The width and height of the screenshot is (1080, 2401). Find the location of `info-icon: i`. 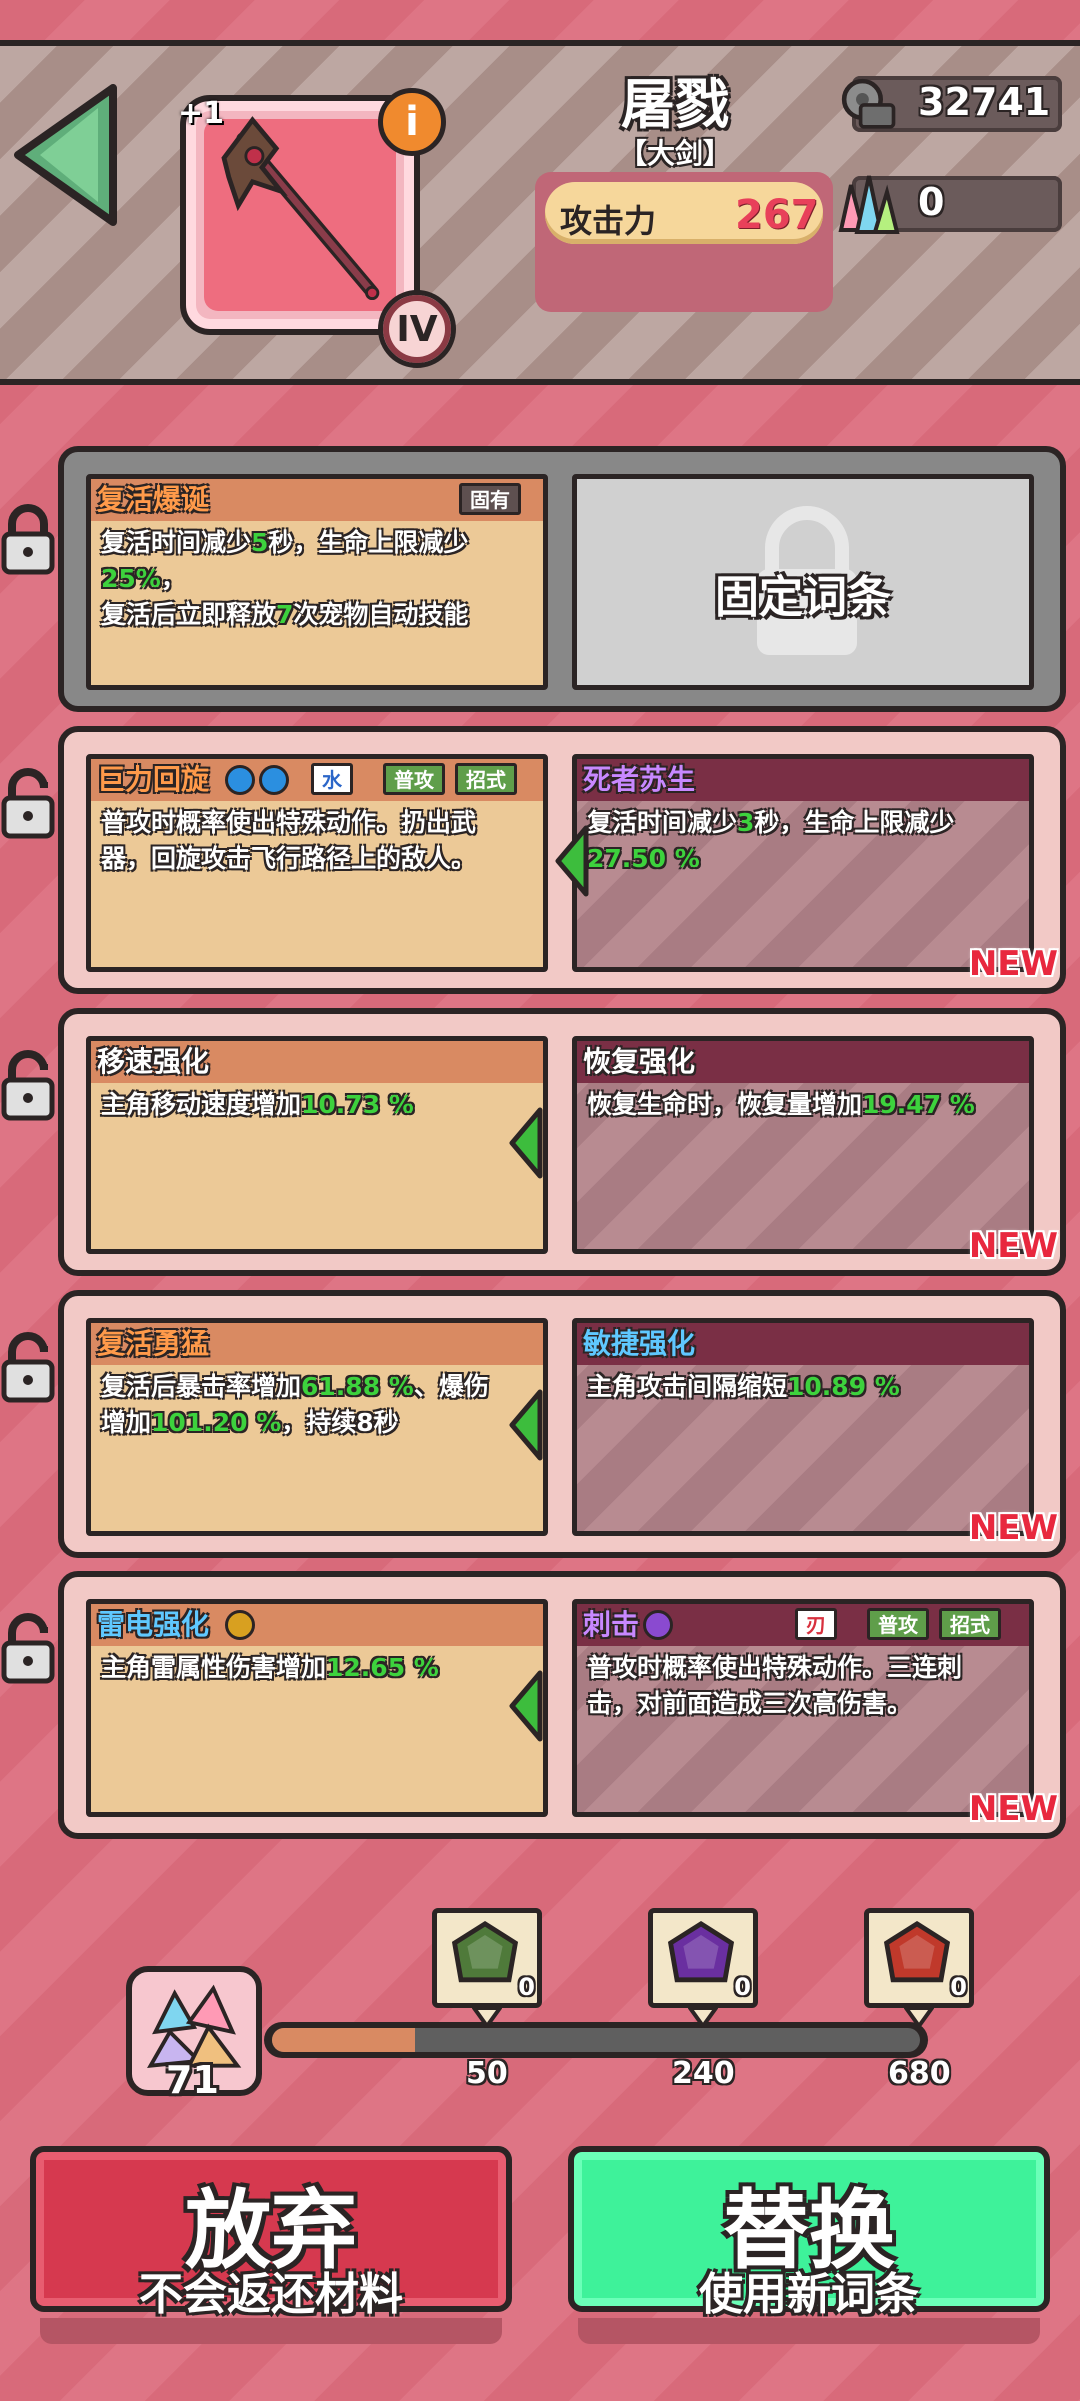

info-icon: i is located at coordinates (412, 122).